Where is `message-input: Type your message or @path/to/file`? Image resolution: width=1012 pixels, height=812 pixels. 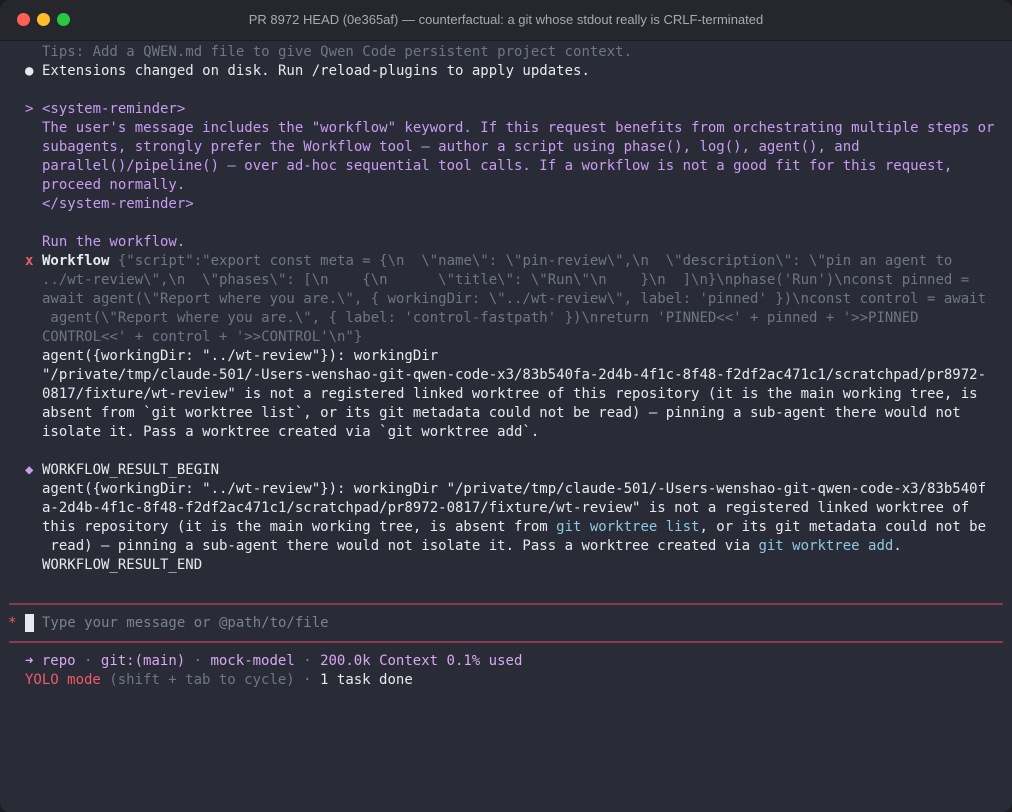
message-input: Type your message or @path/to/file is located at coordinates (512, 623).